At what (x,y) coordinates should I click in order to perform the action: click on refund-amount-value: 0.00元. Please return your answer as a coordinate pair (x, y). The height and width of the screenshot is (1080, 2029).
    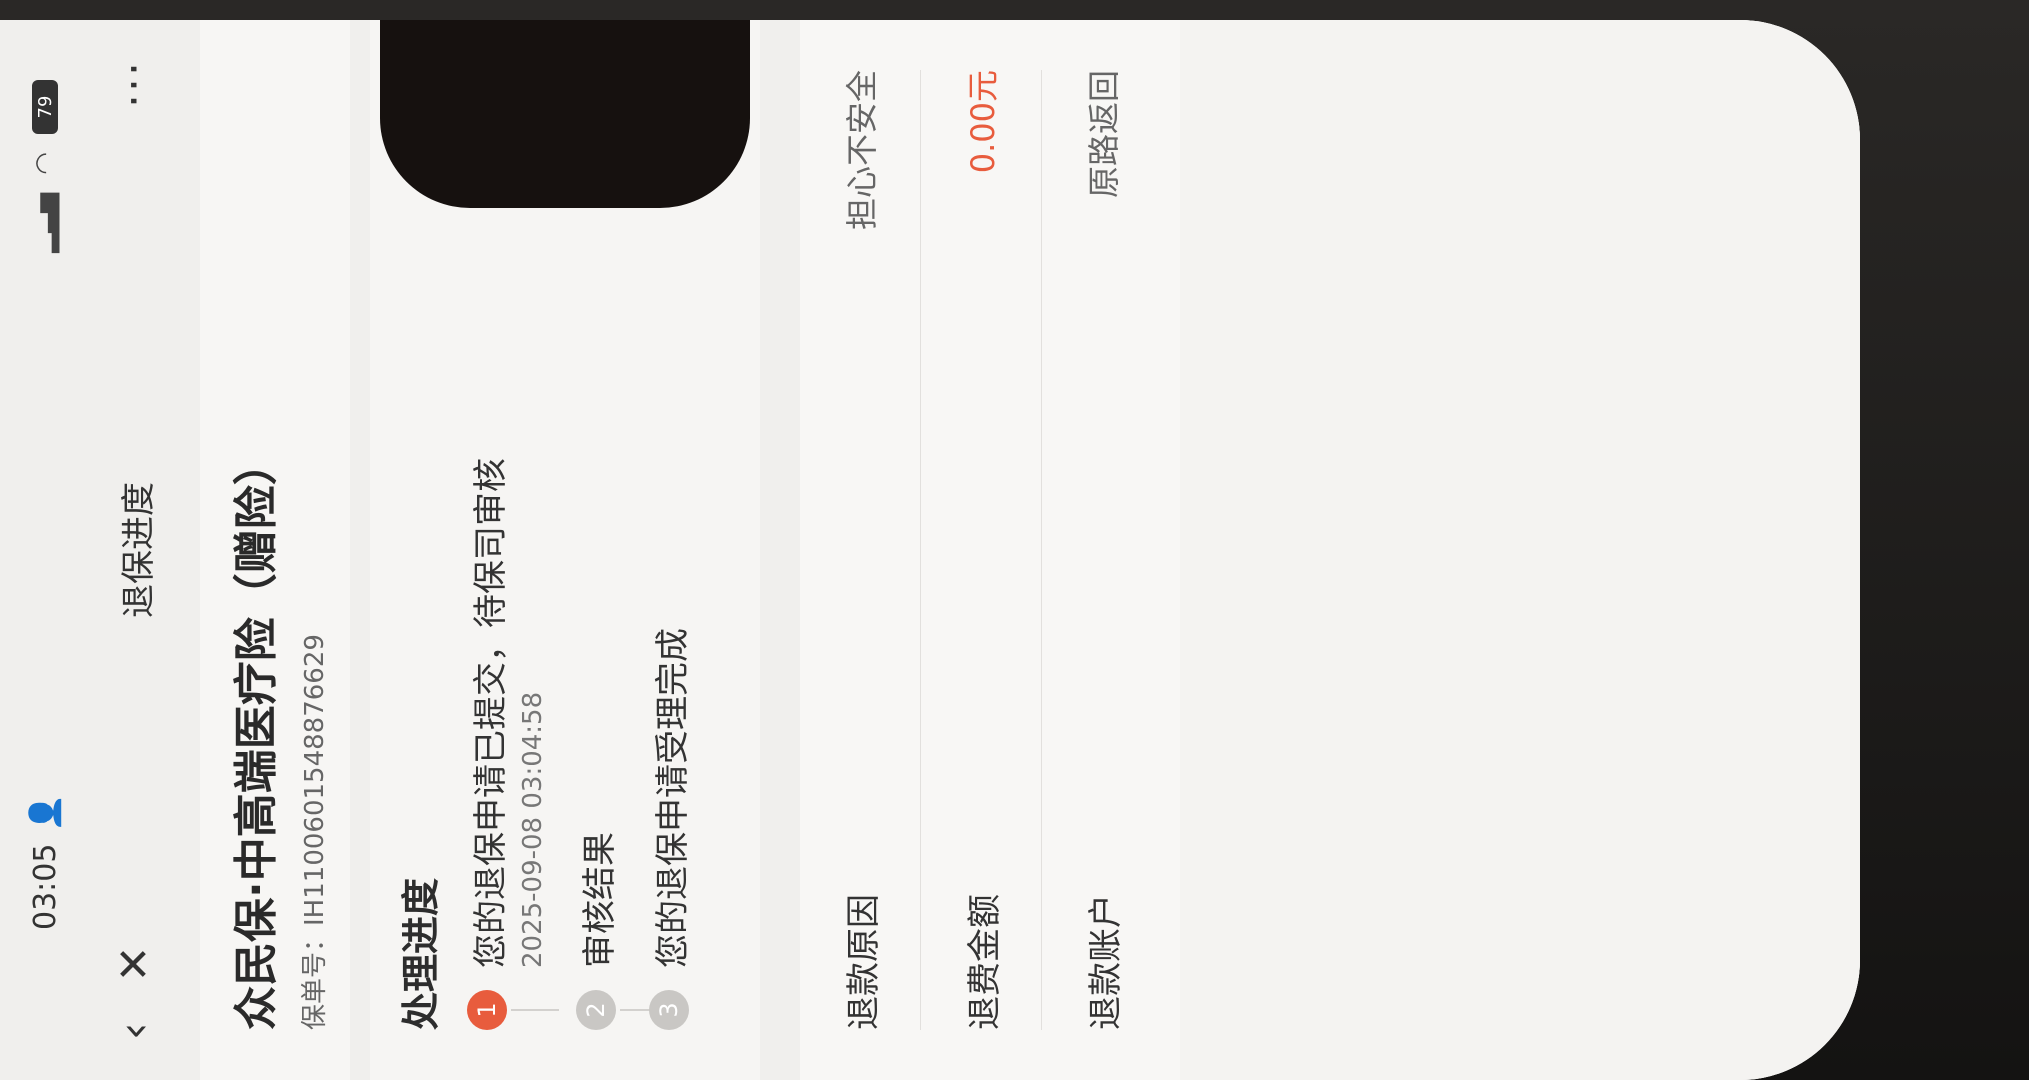
    Looking at the image, I should click on (983, 122).